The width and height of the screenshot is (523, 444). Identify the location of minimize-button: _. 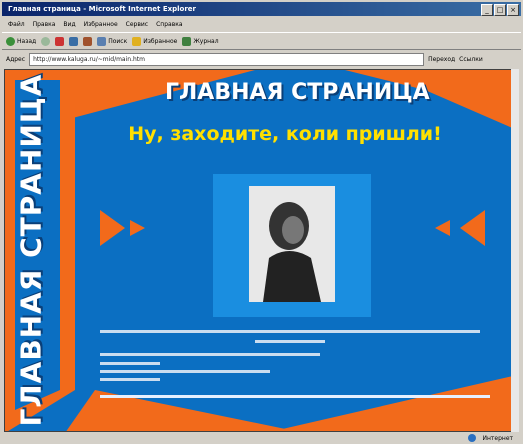
(487, 10).